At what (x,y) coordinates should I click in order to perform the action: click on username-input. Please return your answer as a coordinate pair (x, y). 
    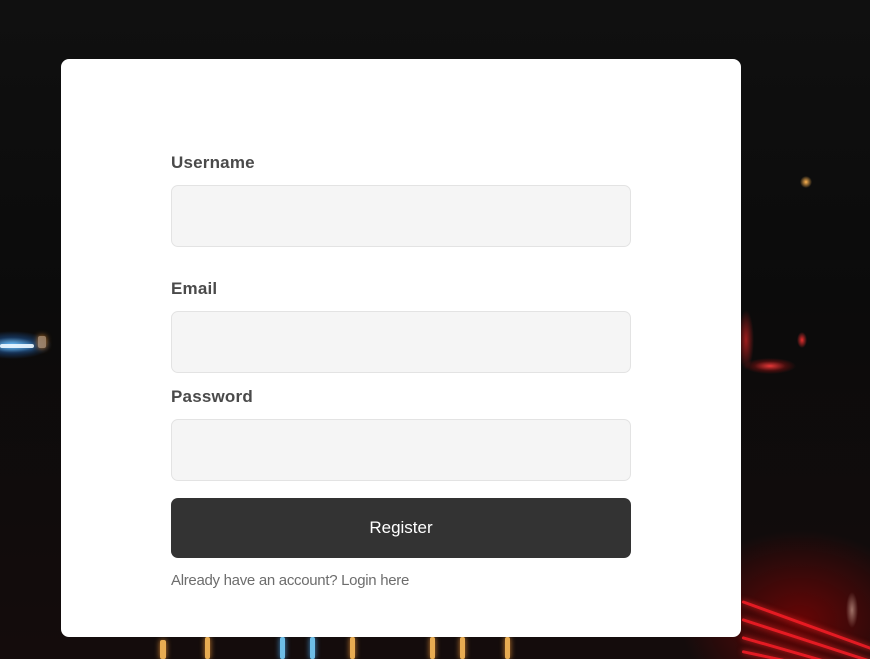
    Looking at the image, I should click on (401, 216).